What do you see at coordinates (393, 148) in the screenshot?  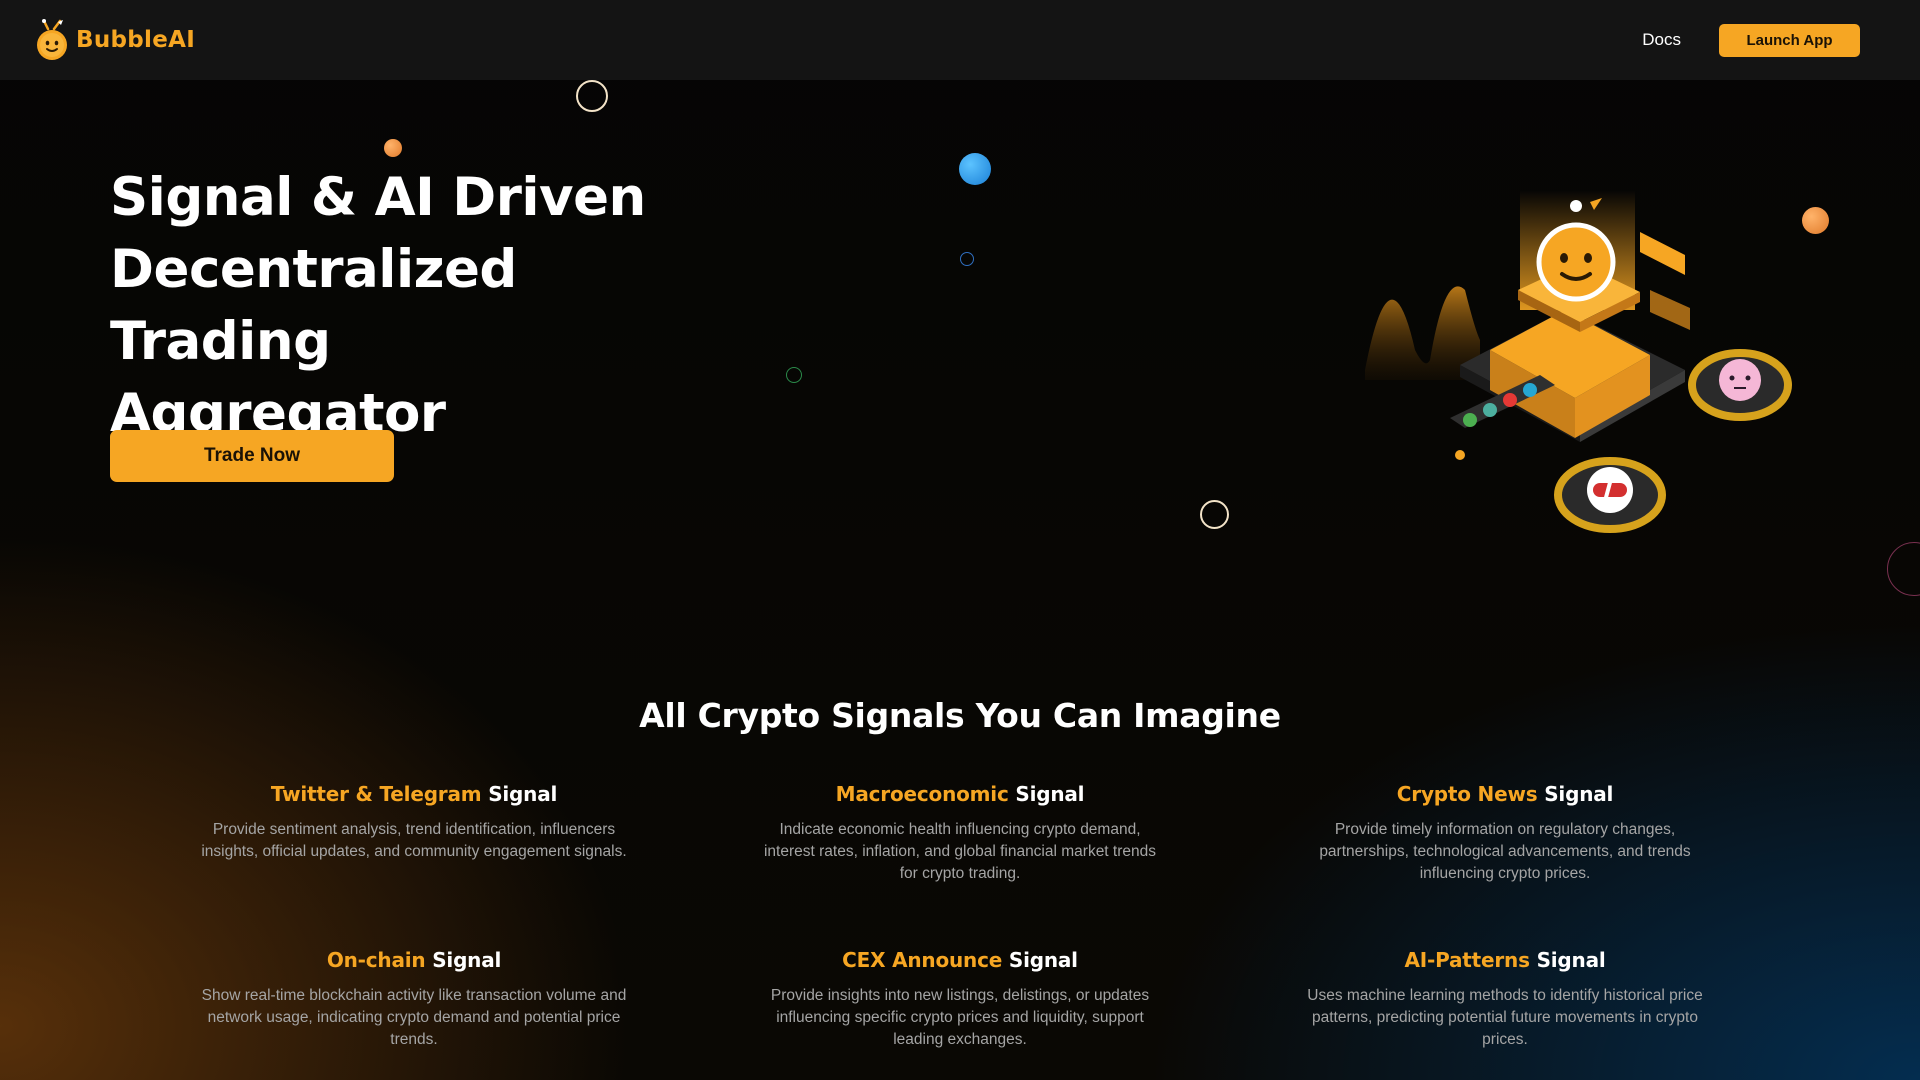 I see `decor-bubble-orange` at bounding box center [393, 148].